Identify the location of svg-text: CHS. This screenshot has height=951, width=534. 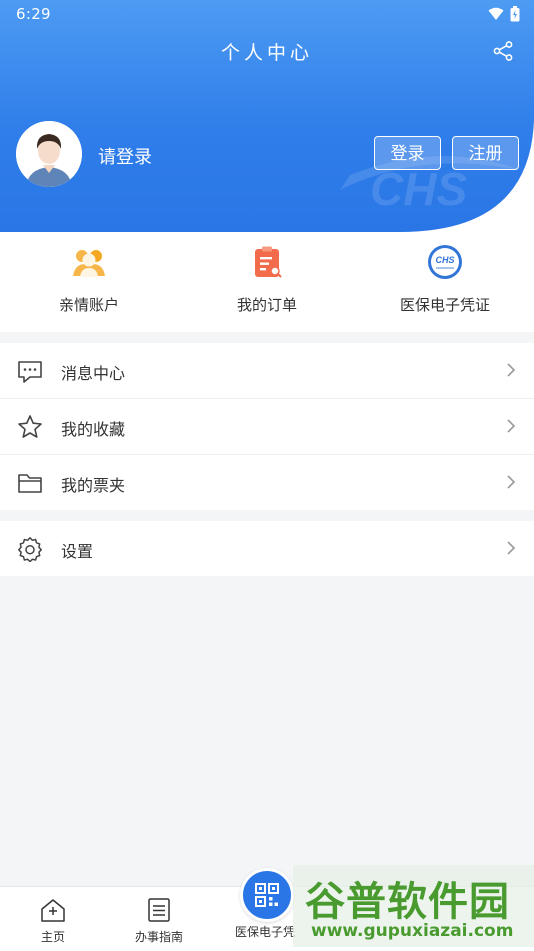
(444, 260).